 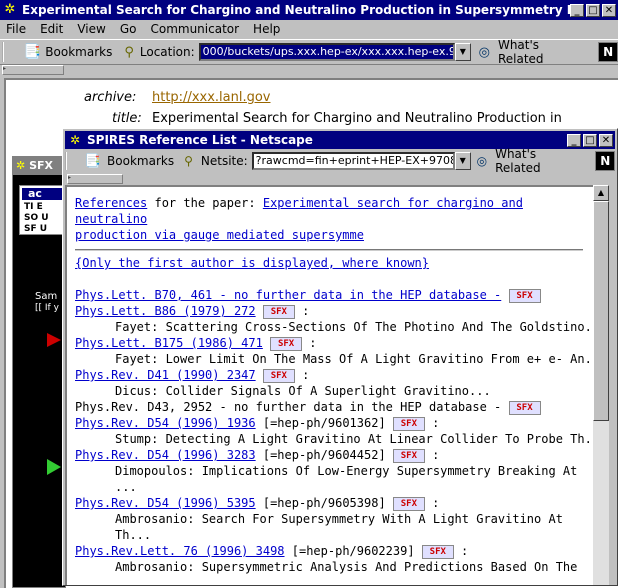 What do you see at coordinates (462, 52) in the screenshot?
I see `location-dropdown: ▼` at bounding box center [462, 52].